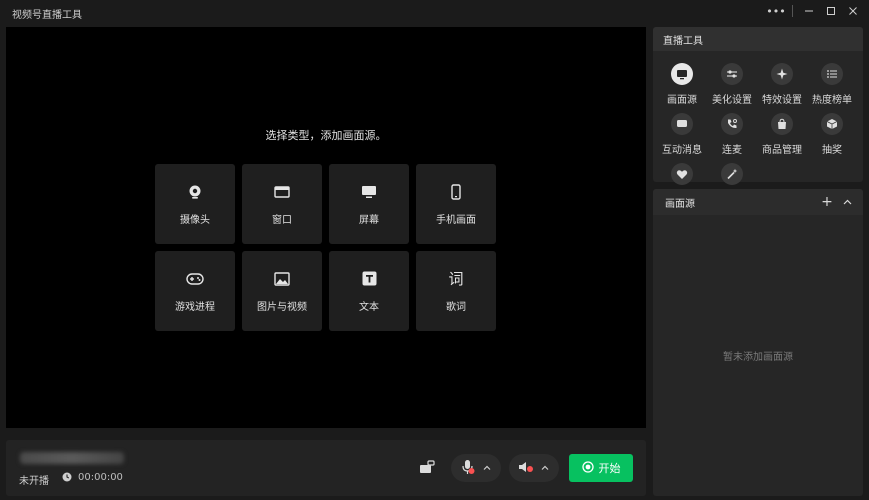 The width and height of the screenshot is (869, 500). What do you see at coordinates (680, 204) in the screenshot?
I see `sources-title: 画面源` at bounding box center [680, 204].